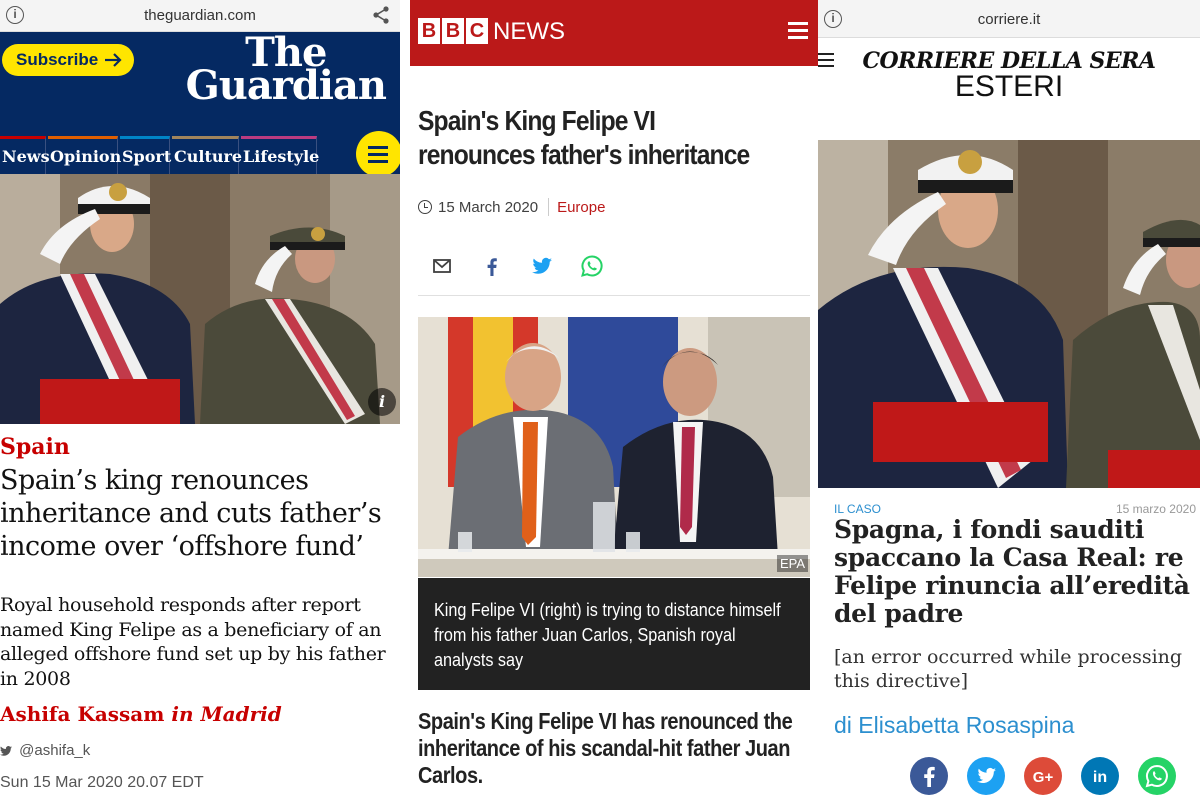 Image resolution: width=1200 pixels, height=800 pixels. Describe the element at coordinates (226, 714) in the screenshot. I see `byline-location: in Madrid` at that location.